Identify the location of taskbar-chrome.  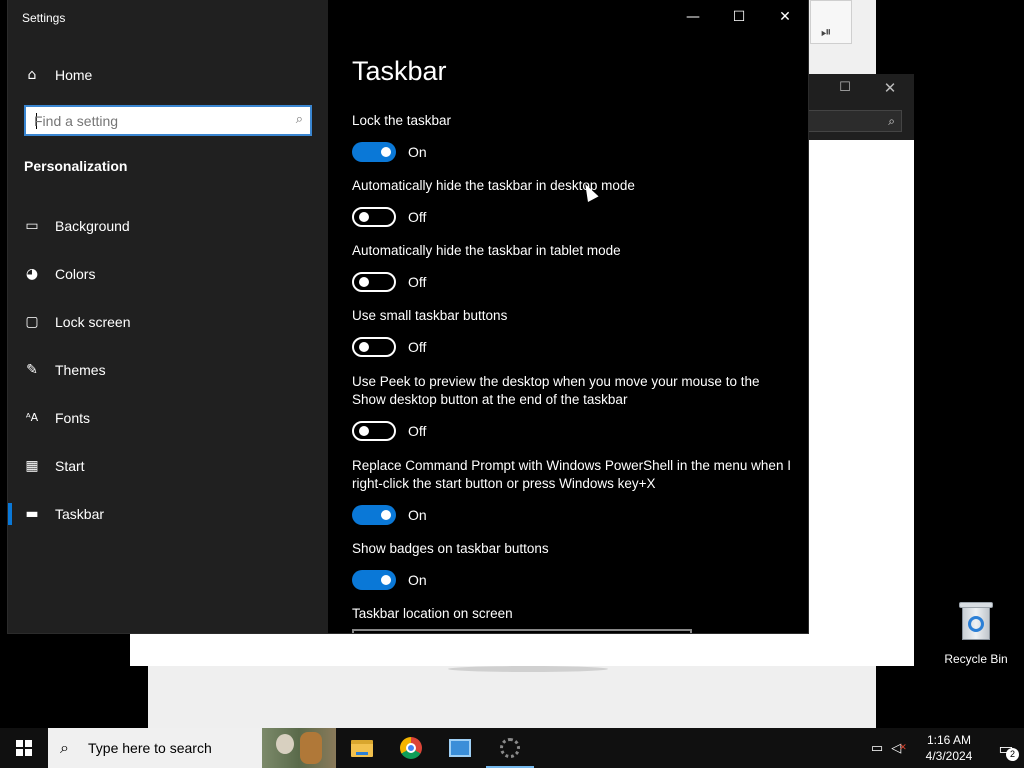
(411, 748).